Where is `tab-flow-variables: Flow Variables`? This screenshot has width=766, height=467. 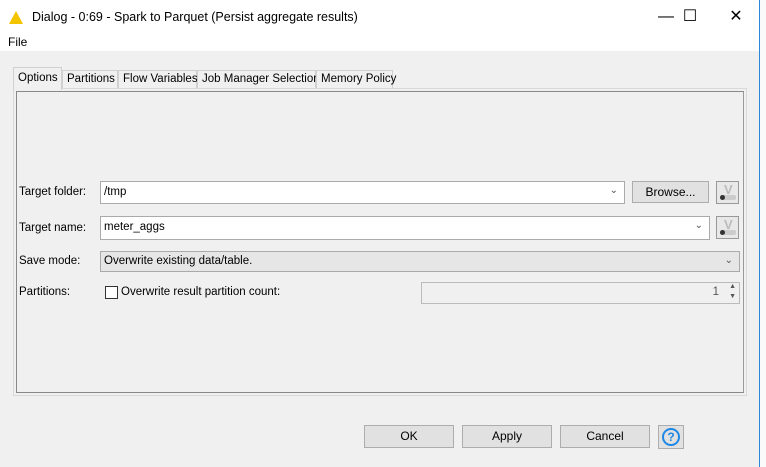
tab-flow-variables: Flow Variables is located at coordinates (158, 79).